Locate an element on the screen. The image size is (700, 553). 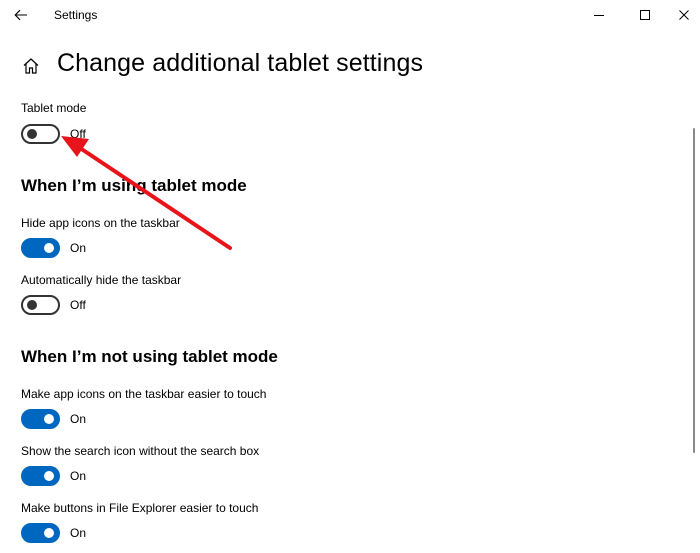
search-icon-only-toggle is located at coordinates (40, 476).